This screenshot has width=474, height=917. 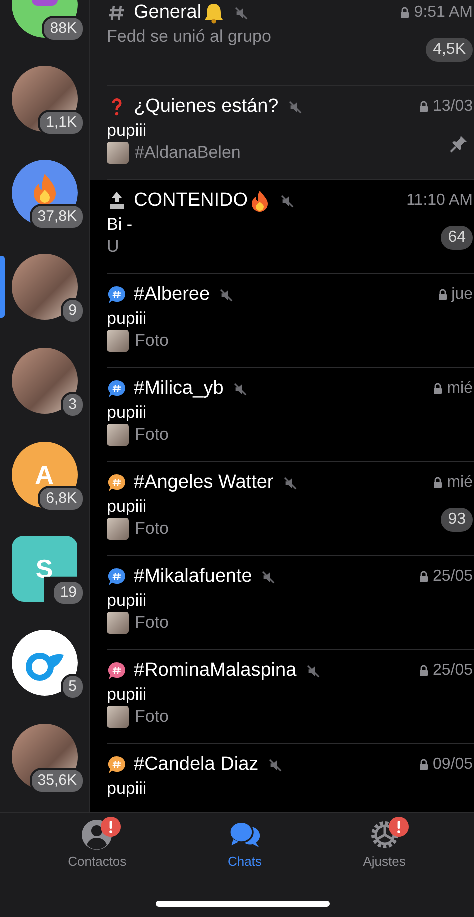 What do you see at coordinates (204, 483) in the screenshot?
I see `topic-title: #Angeles Watter` at bounding box center [204, 483].